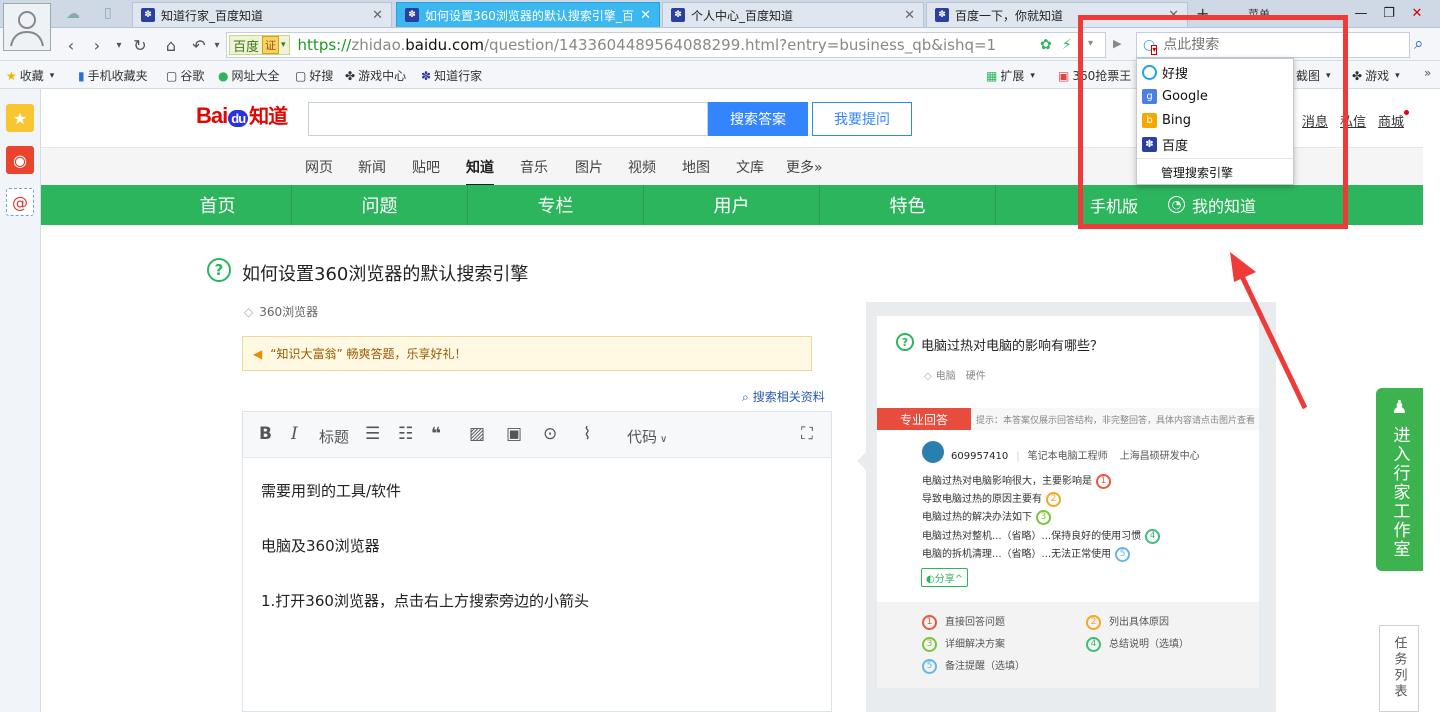 Image resolution: width=1440 pixels, height=712 pixels. Describe the element at coordinates (372, 167) in the screenshot. I see `nav-news: 新闻` at that location.